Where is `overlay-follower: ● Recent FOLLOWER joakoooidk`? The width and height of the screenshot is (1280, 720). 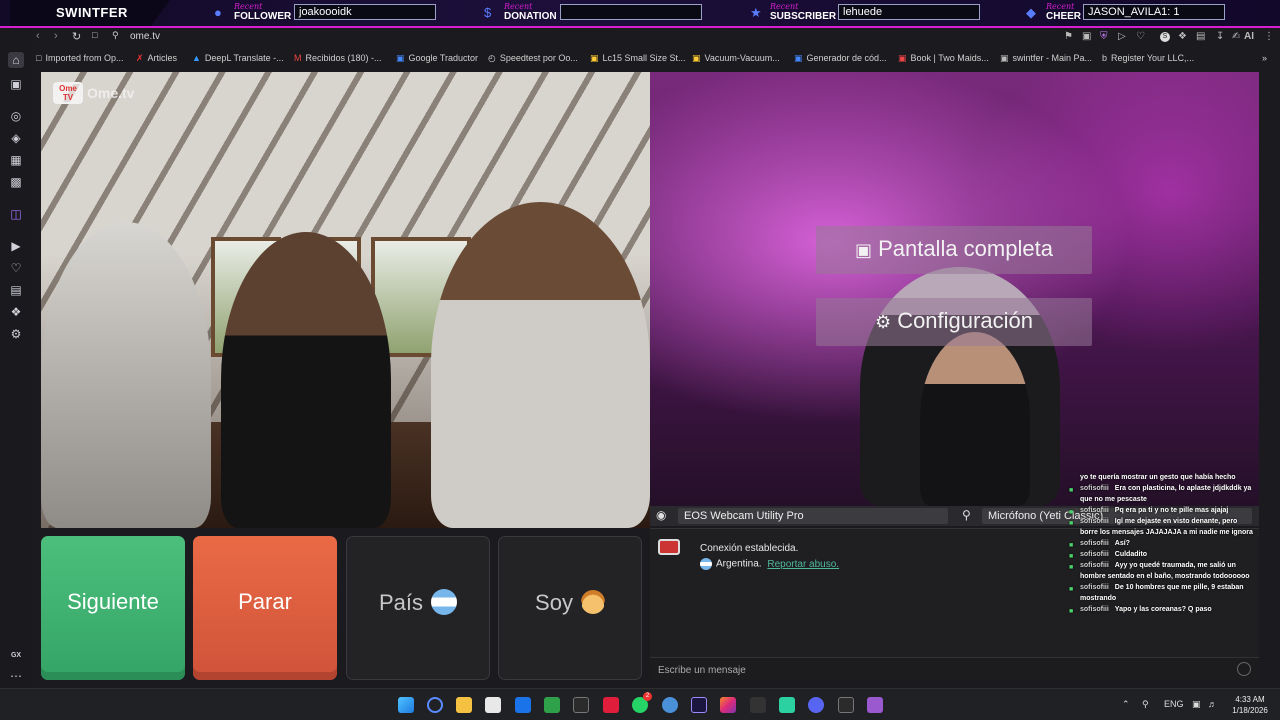 overlay-follower: ● Recent FOLLOWER joakoooidk is located at coordinates (326, 14).